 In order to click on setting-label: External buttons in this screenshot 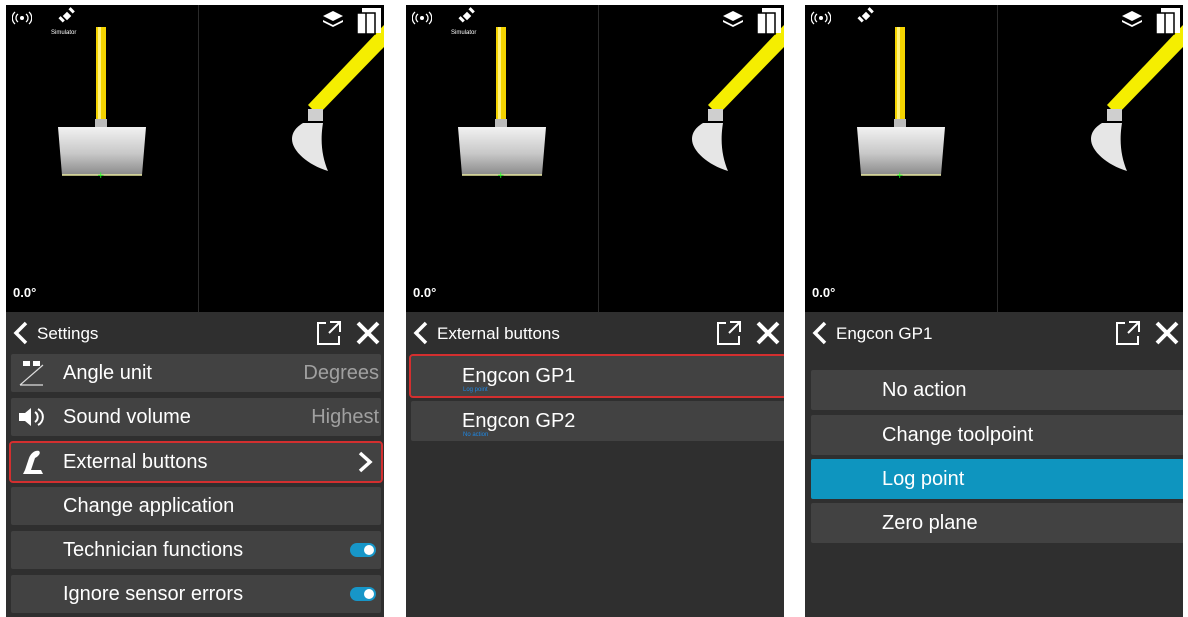, I will do `click(135, 462)`.